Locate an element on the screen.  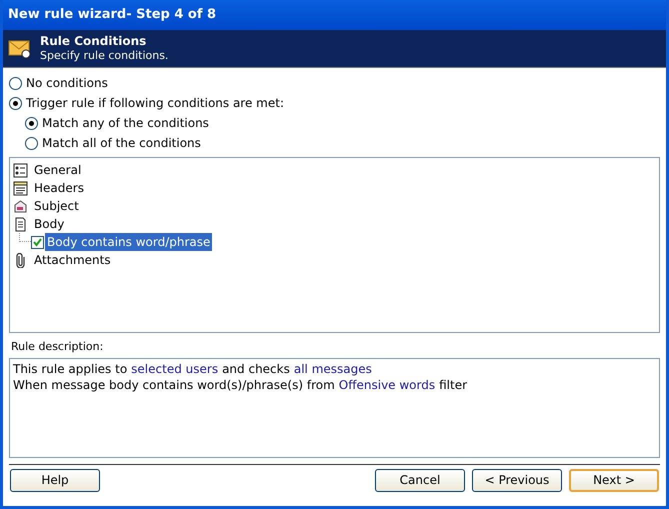
dialog-button: Cancel is located at coordinates (420, 480).